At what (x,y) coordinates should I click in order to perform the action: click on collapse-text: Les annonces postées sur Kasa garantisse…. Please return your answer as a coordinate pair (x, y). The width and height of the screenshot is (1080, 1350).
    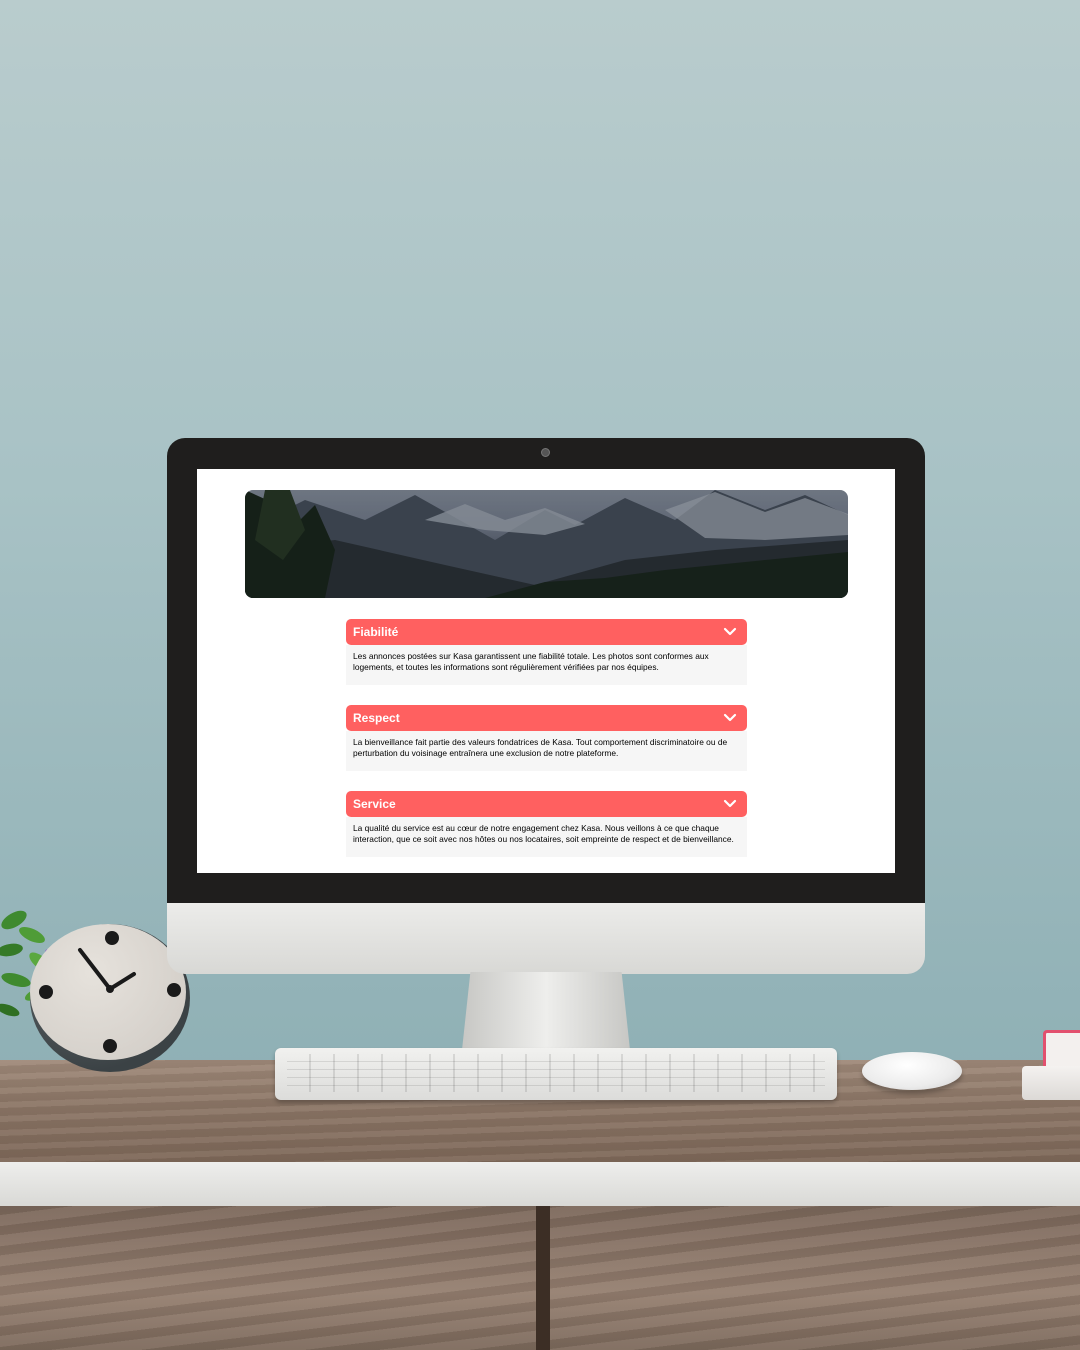
    Looking at the image, I should click on (531, 661).